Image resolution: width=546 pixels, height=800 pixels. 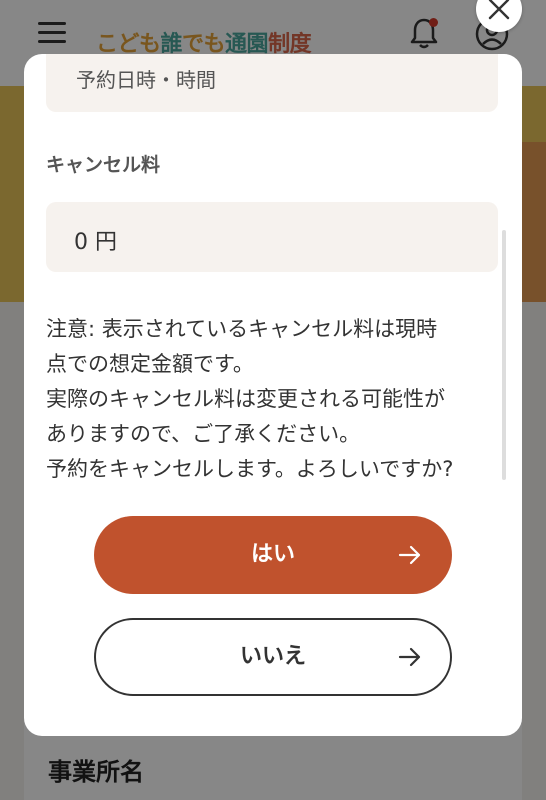 What do you see at coordinates (95, 242) in the screenshot?
I see `cancel-fee-value: 0 円` at bounding box center [95, 242].